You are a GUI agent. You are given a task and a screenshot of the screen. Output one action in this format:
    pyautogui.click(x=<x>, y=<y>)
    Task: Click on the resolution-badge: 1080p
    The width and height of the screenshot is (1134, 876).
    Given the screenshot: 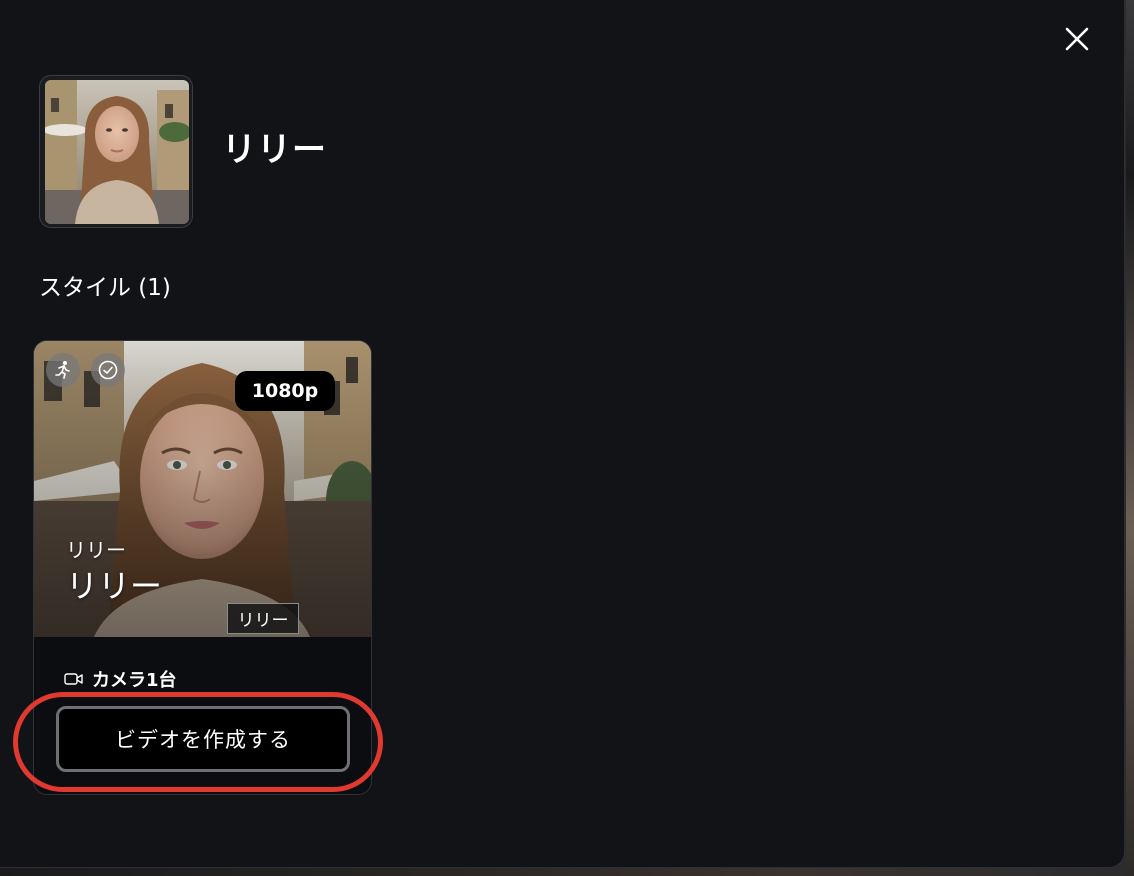 What is the action you would take?
    pyautogui.click(x=285, y=391)
    